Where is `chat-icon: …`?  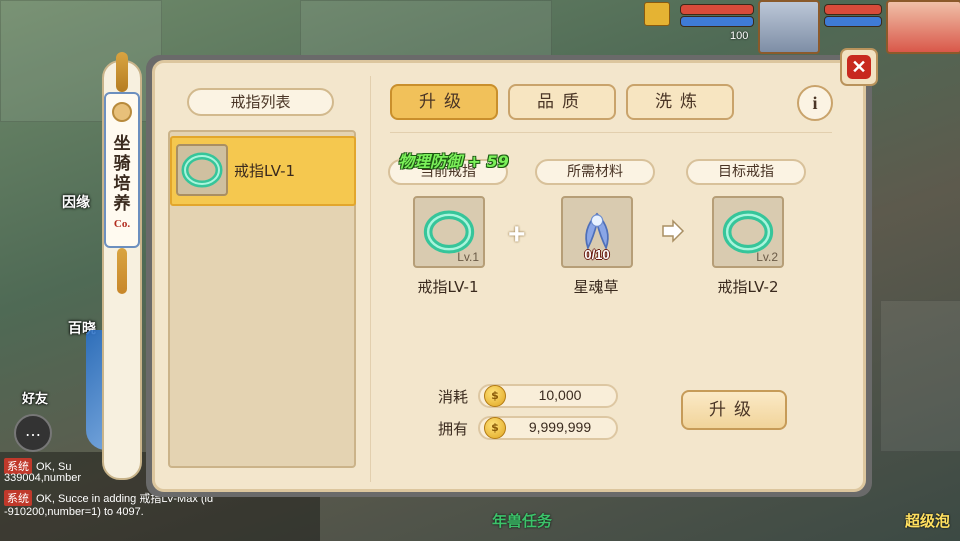
chat-icon: … is located at coordinates (33, 433).